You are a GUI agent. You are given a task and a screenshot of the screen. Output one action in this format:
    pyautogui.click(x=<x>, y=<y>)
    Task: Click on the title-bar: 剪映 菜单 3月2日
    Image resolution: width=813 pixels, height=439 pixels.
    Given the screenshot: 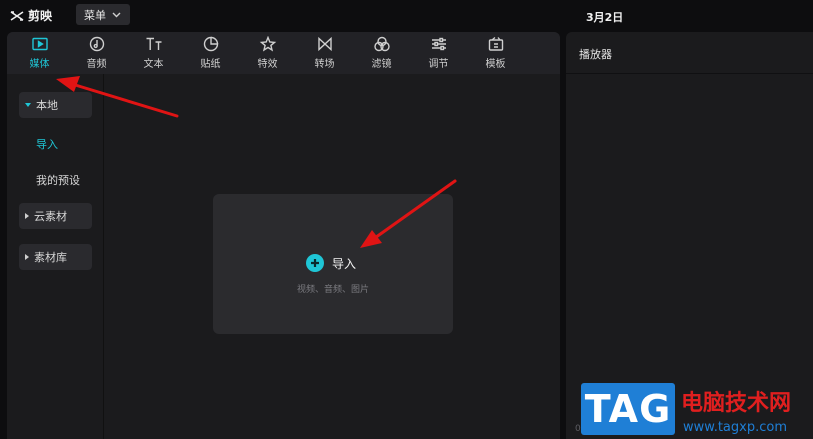 What is the action you would take?
    pyautogui.click(x=406, y=15)
    